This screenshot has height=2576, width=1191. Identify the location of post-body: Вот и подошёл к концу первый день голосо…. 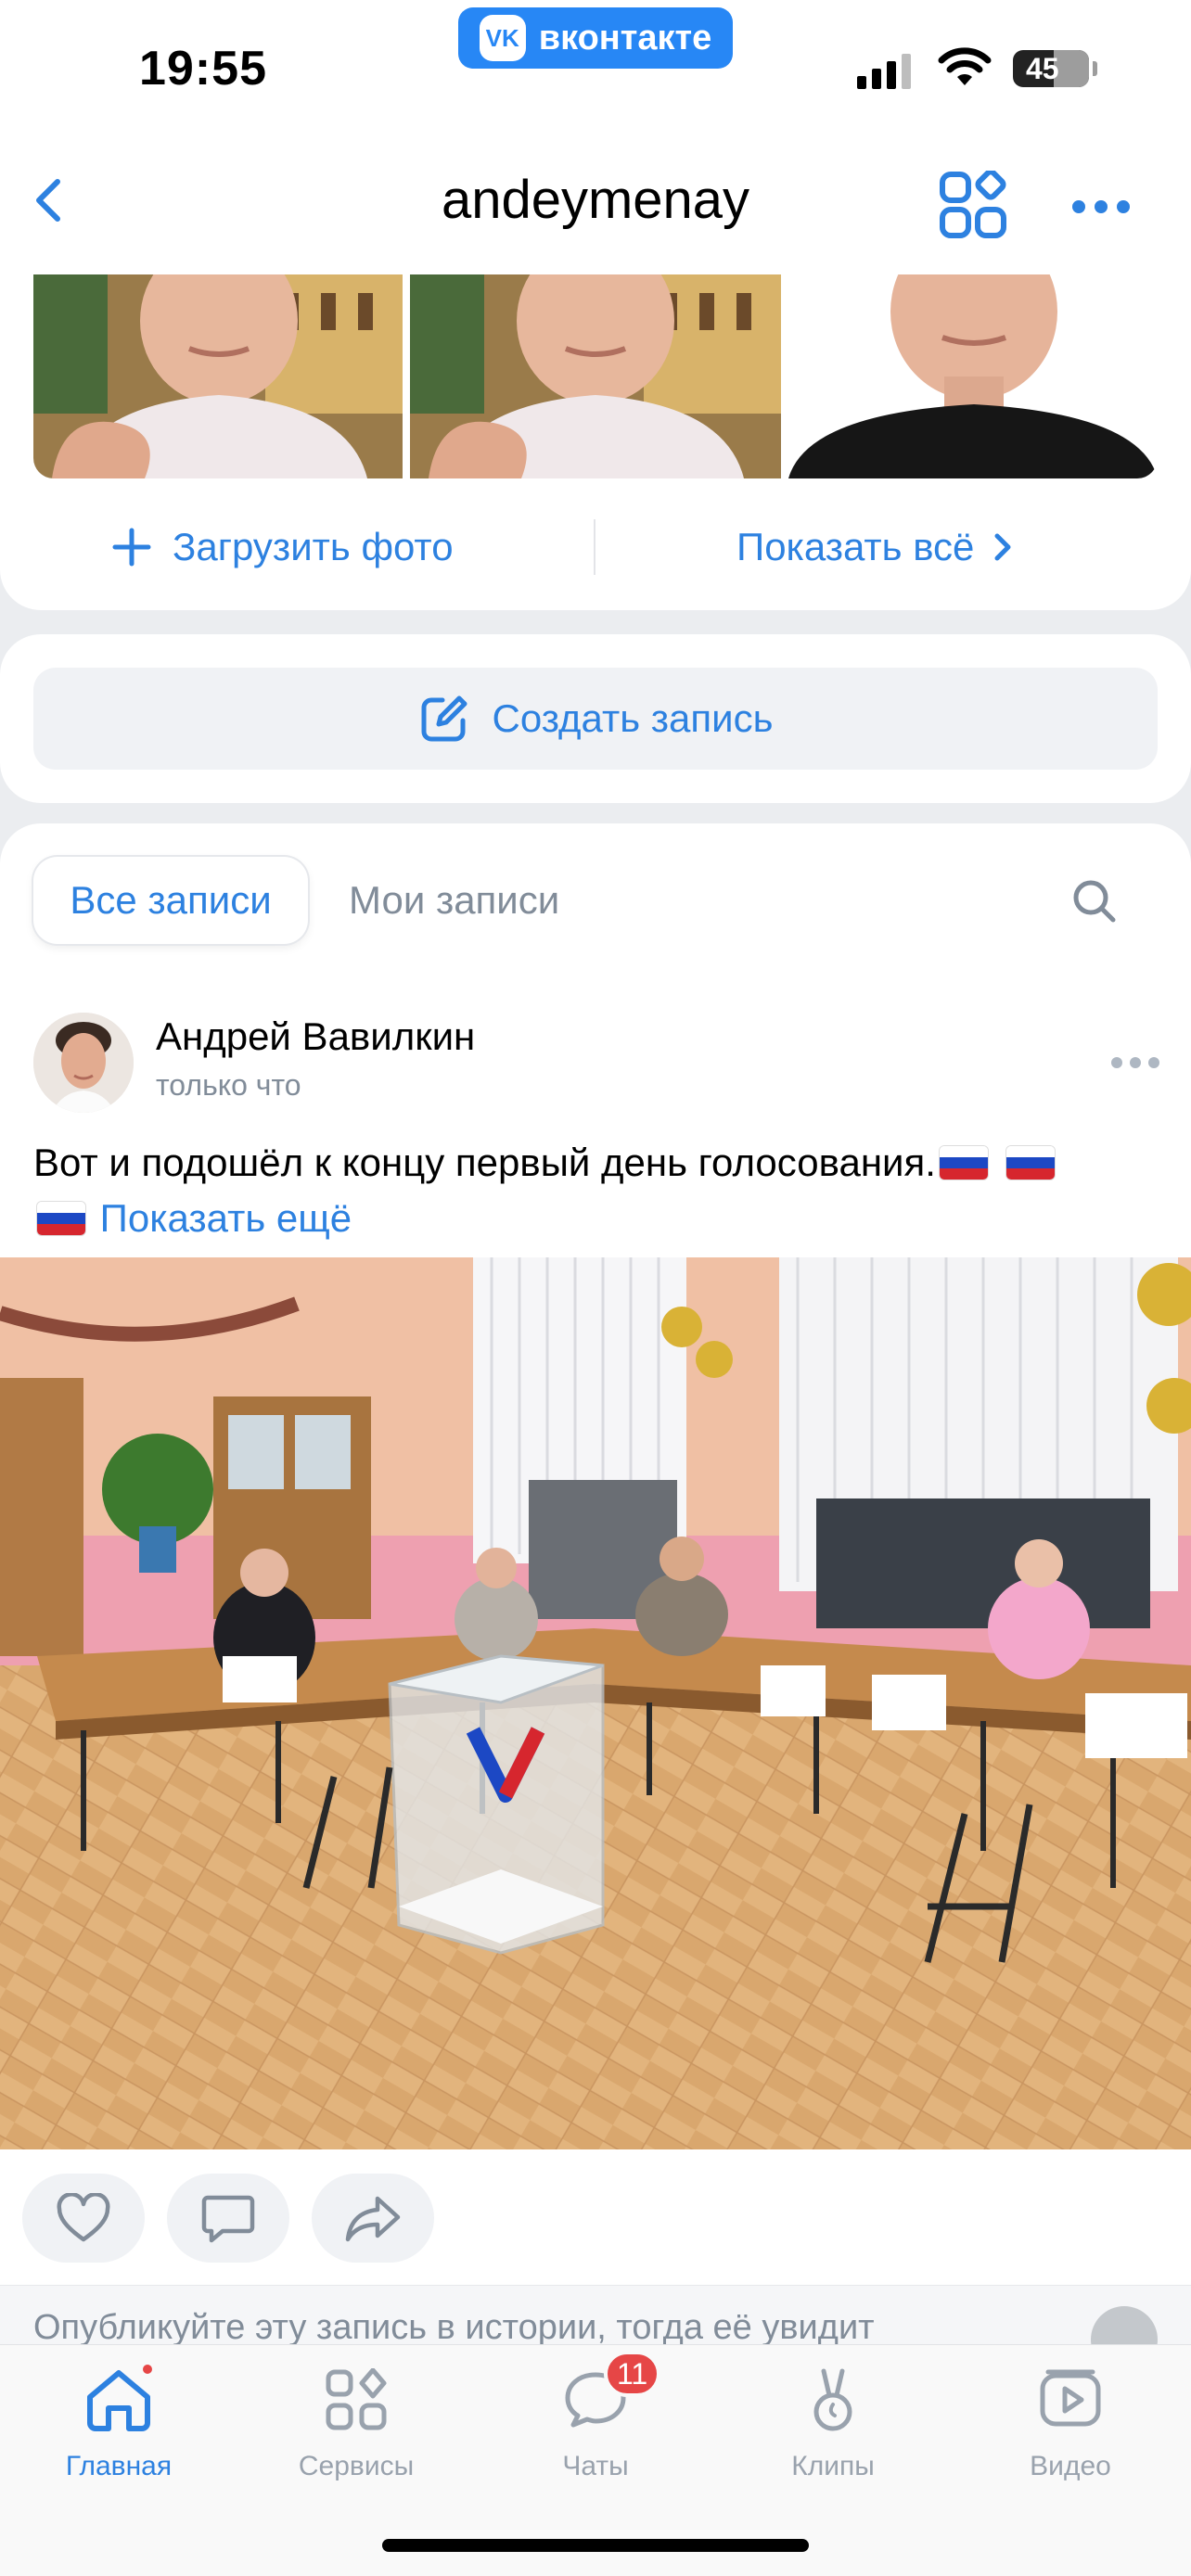
(484, 1163).